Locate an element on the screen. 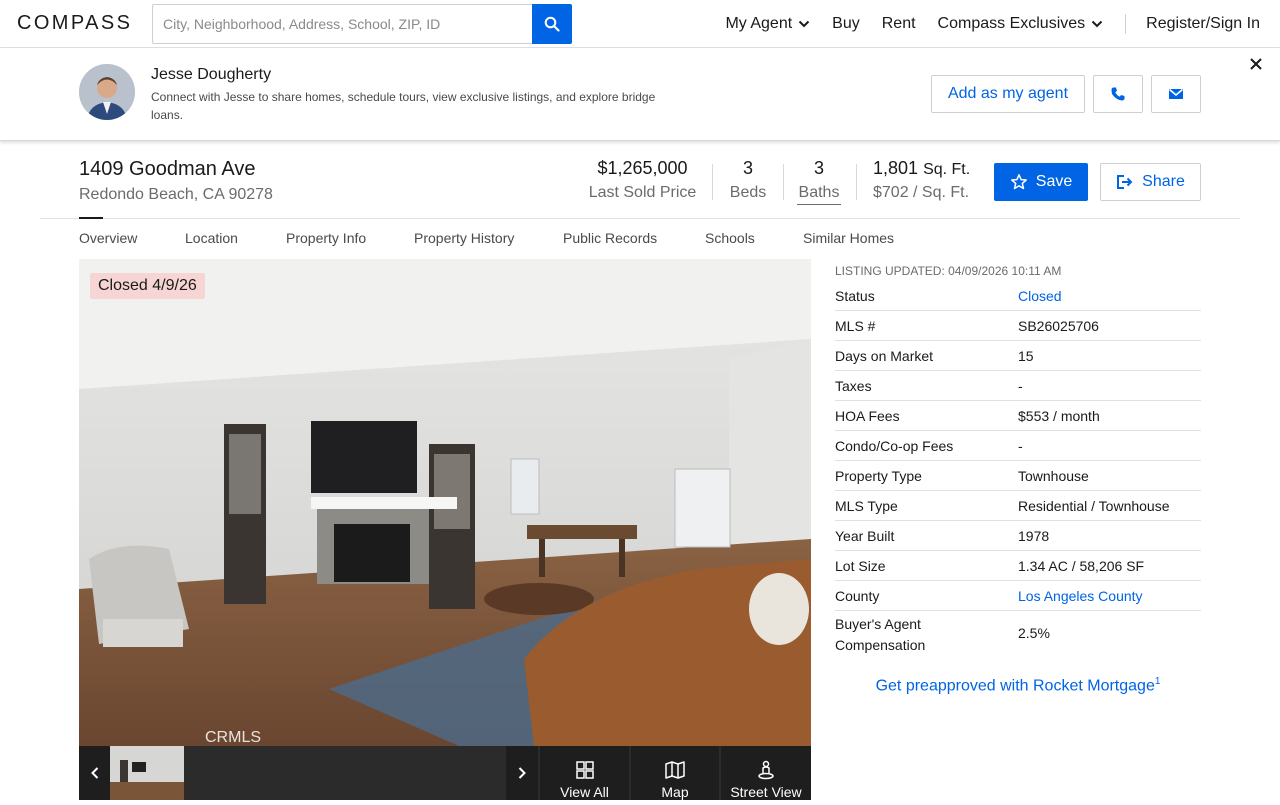  call-agent-button is located at coordinates (1118, 94).